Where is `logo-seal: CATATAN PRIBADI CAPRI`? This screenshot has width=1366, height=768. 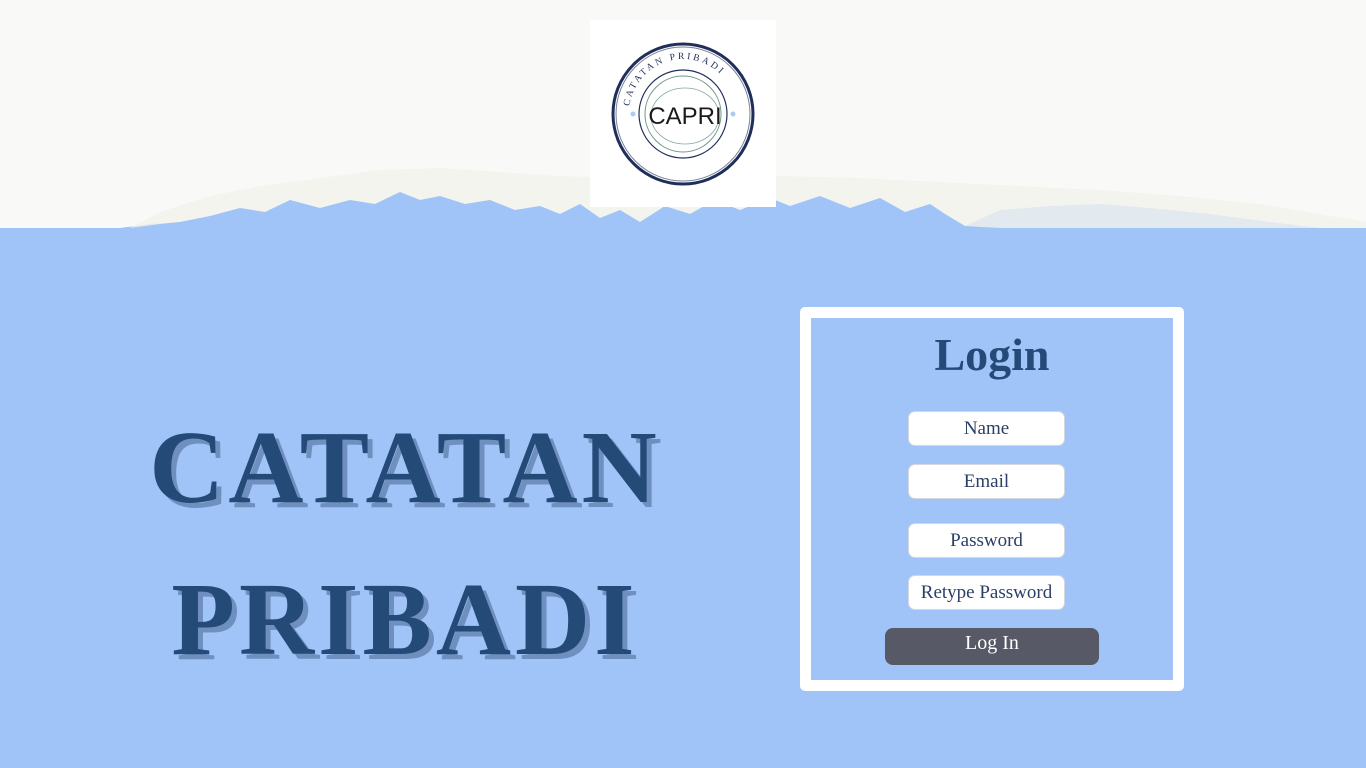 logo-seal: CATATAN PRIBADI CAPRI is located at coordinates (683, 114).